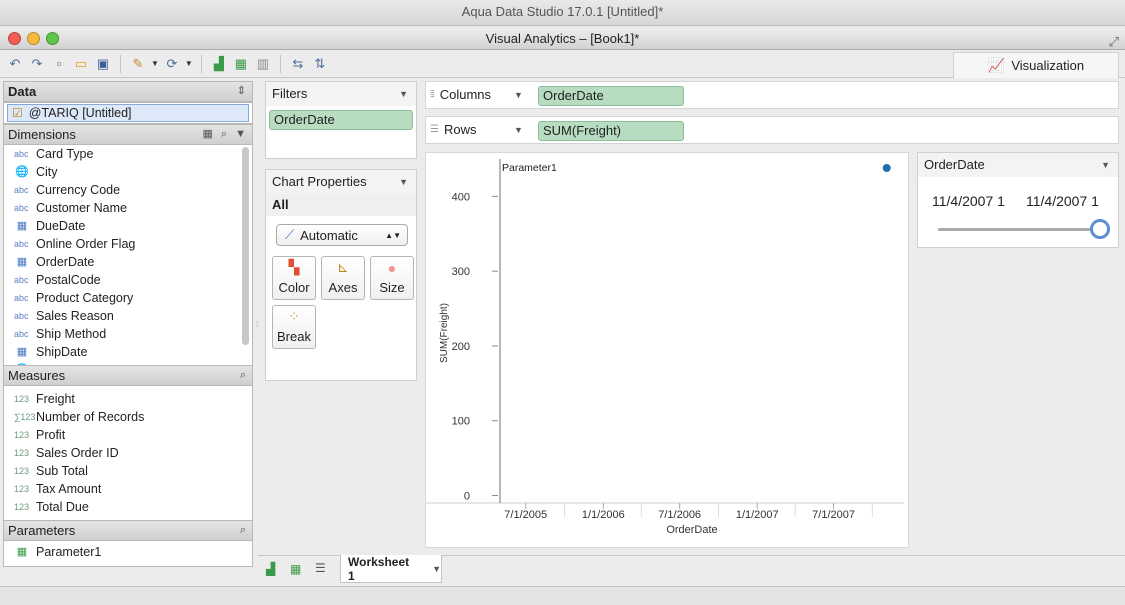 The image size is (1125, 605). Describe the element at coordinates (1100, 229) in the screenshot. I see `range-slider-handle` at that location.